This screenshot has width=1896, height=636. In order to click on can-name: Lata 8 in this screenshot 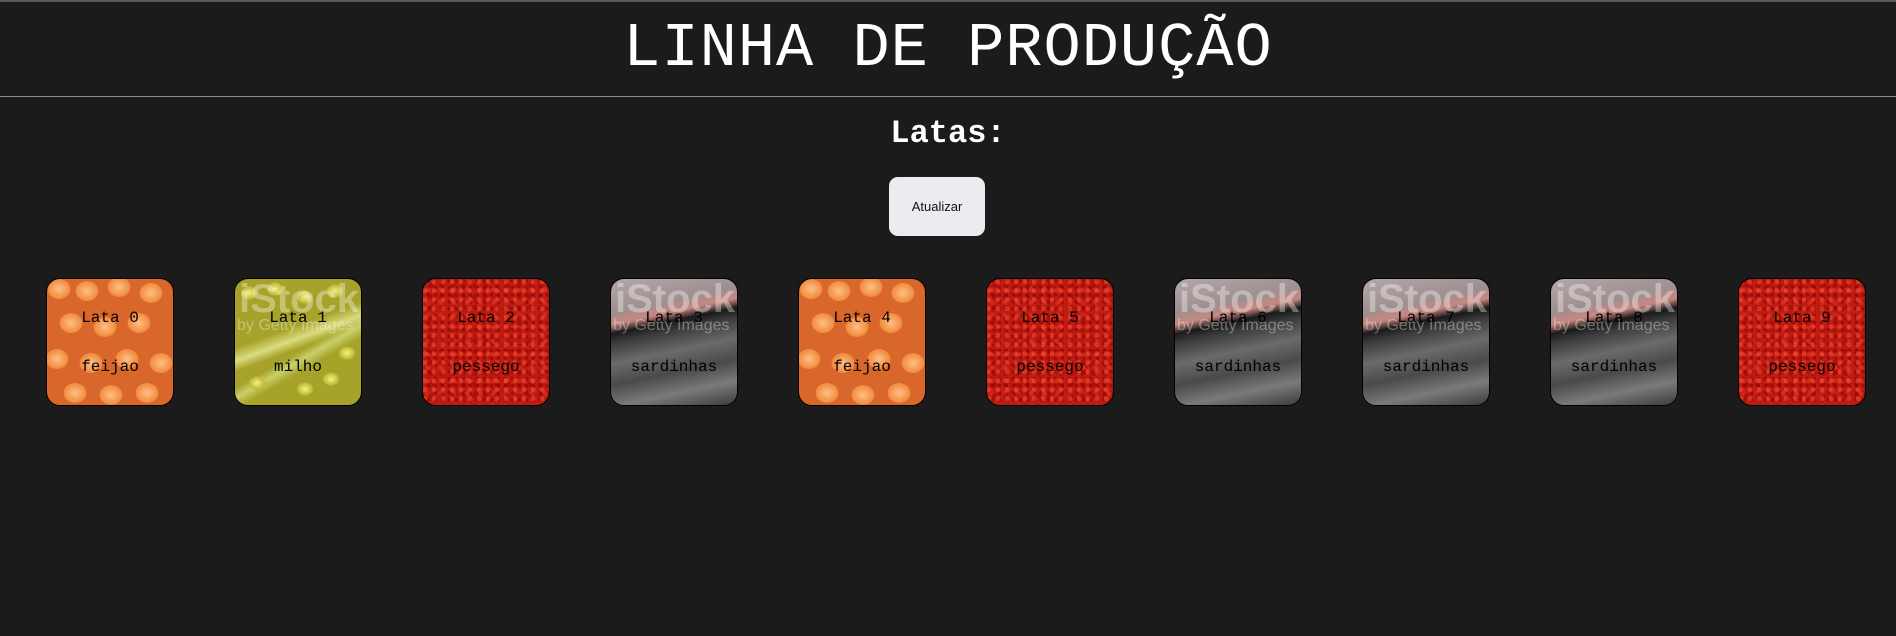, I will do `click(1614, 318)`.